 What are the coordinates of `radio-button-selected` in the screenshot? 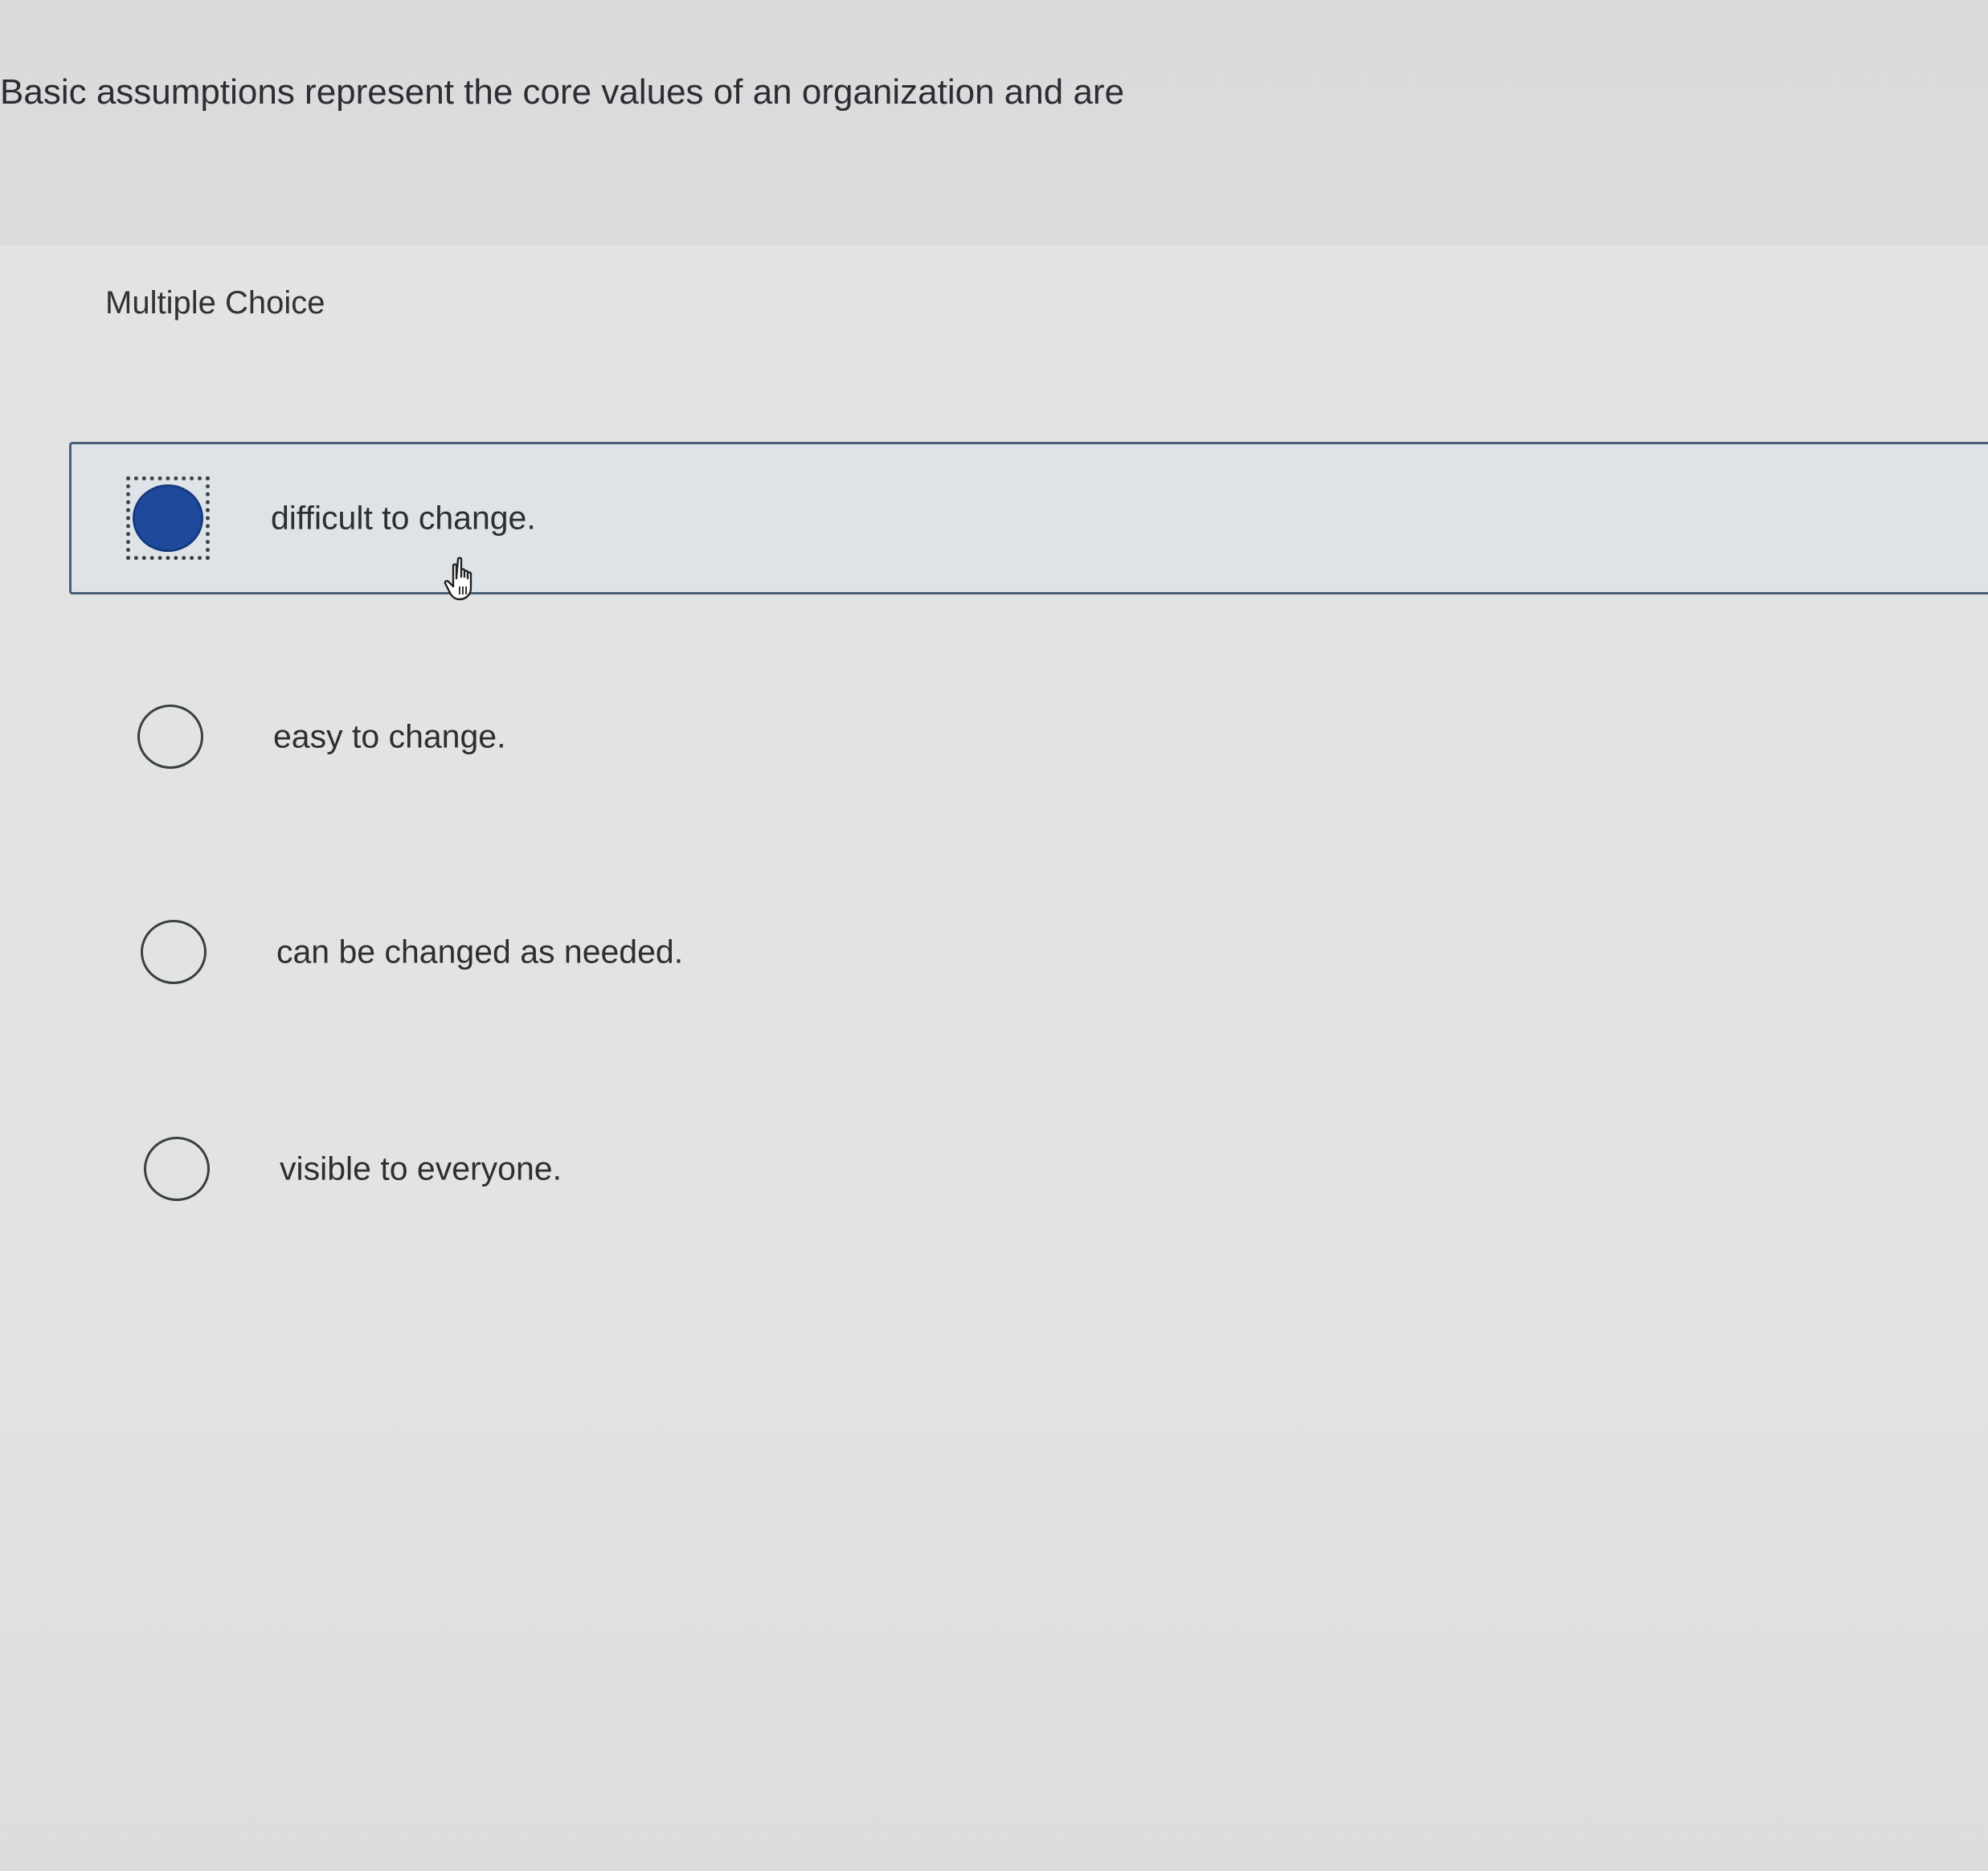 It's located at (168, 518).